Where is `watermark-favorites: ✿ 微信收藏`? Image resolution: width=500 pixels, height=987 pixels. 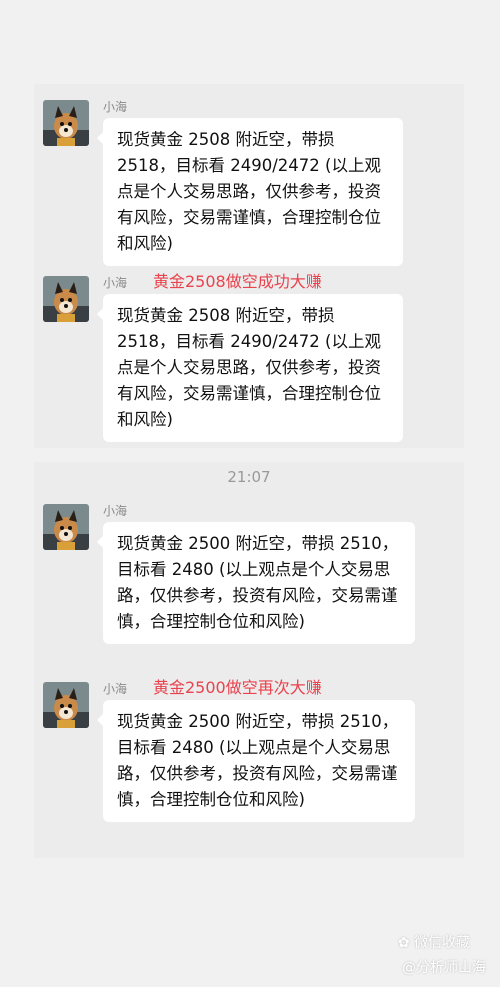
watermark-favorites: ✿ 微信收藏 is located at coordinates (434, 942).